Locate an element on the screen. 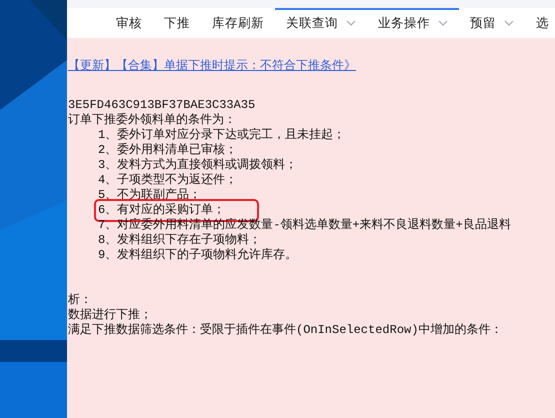 This screenshot has width=555, height=418. note-text: 数据进行下推； is located at coordinates (110, 315).